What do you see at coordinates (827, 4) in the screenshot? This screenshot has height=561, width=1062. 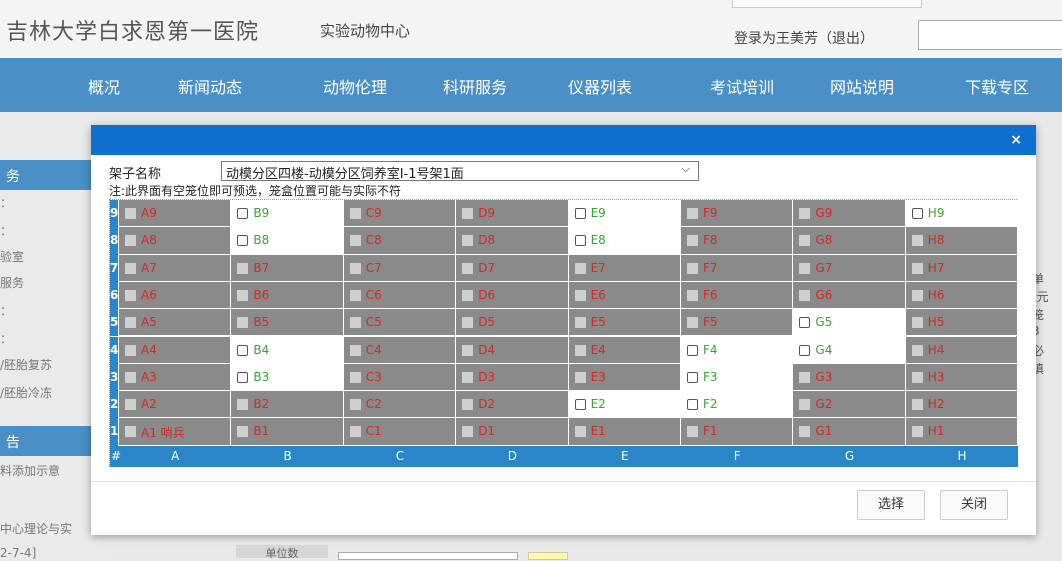 I see `login-box` at bounding box center [827, 4].